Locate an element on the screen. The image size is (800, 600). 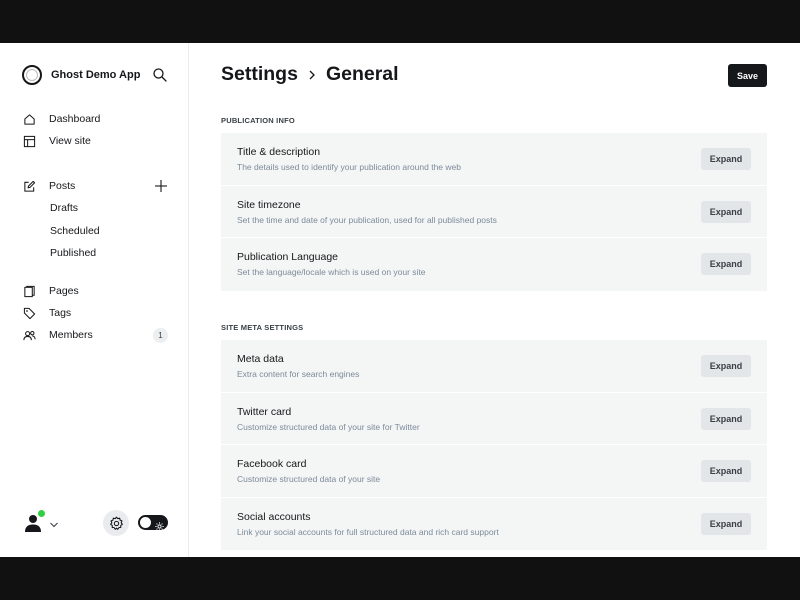
chevron-right-icon is located at coordinates (312, 75).